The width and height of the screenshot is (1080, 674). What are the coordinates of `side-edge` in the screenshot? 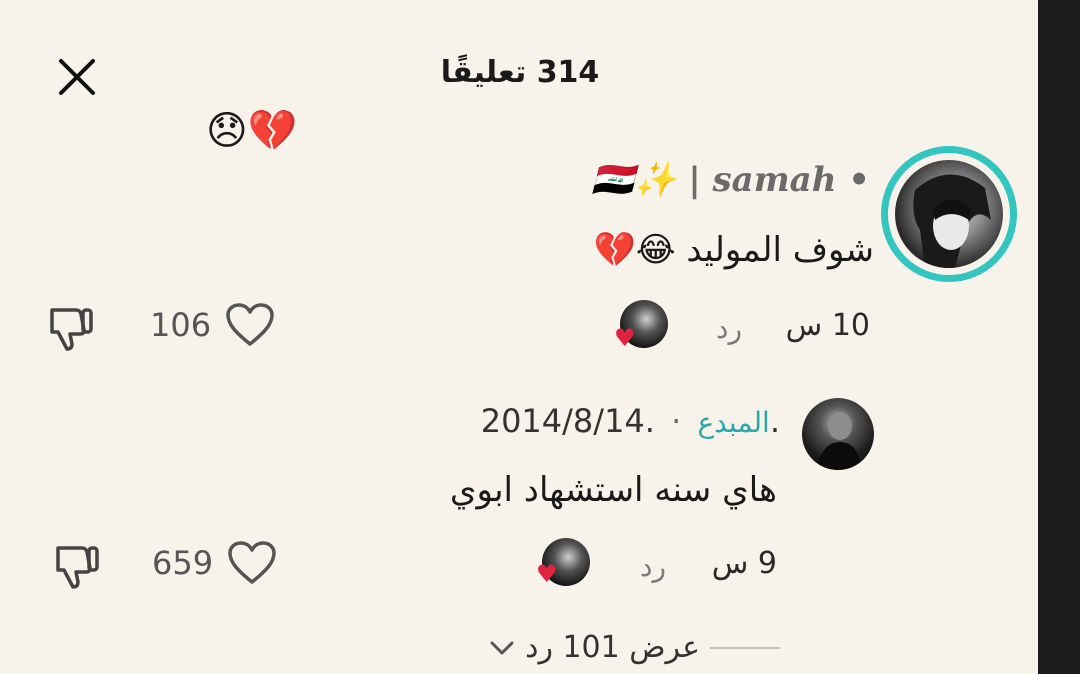 It's located at (1059, 337).